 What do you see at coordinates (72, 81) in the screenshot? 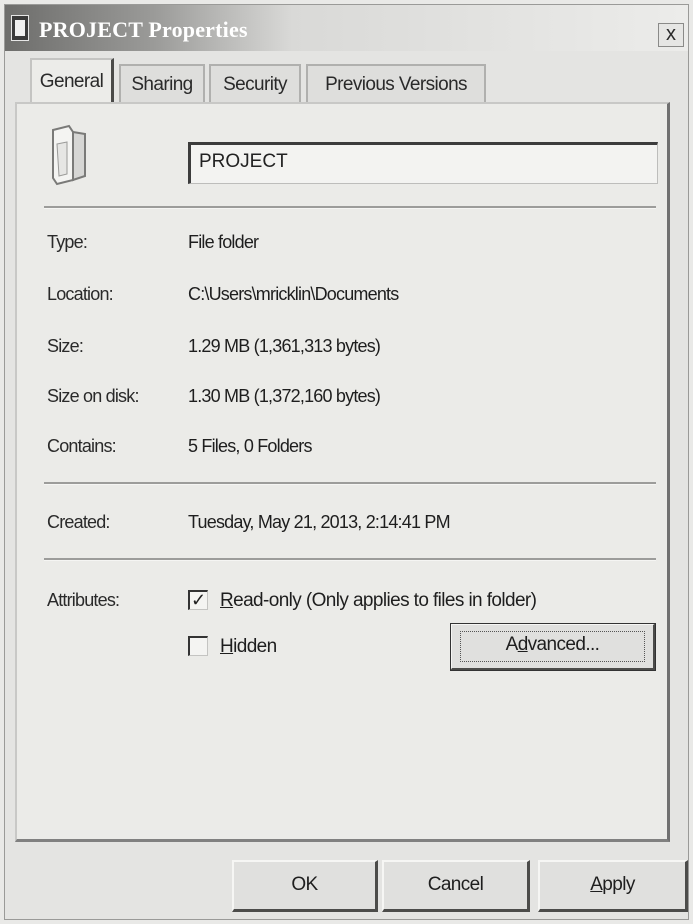
I see `tab-general: General` at bounding box center [72, 81].